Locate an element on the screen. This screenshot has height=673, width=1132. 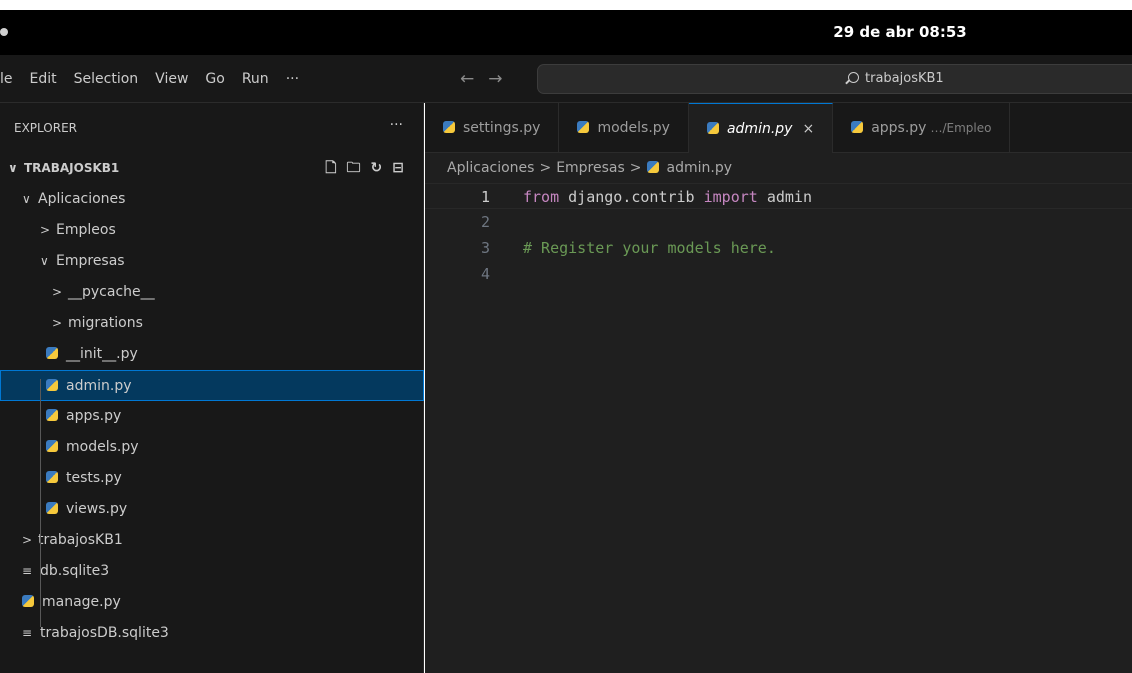
command-center-search: trabajosKB1 is located at coordinates (834, 79).